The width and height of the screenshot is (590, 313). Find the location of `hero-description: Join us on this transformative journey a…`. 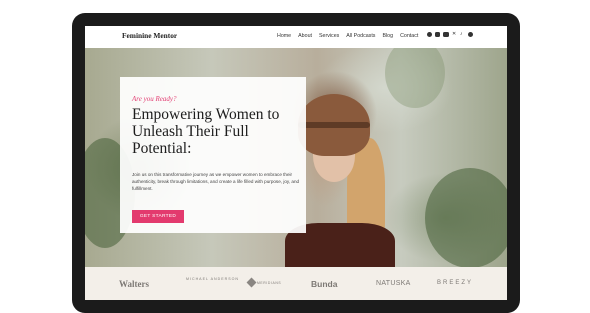

hero-description: Join us on this transformative journey a… is located at coordinates (216, 181).